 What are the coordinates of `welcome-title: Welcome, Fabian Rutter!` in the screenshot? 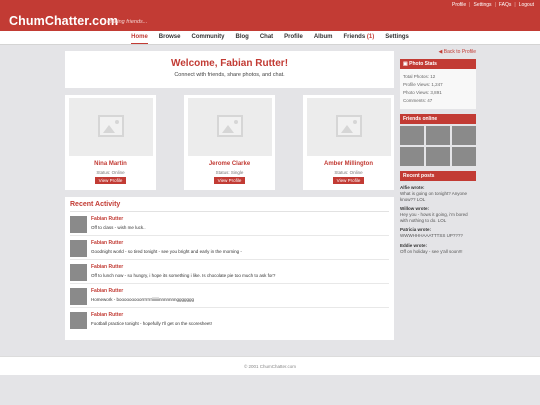 It's located at (229, 63).